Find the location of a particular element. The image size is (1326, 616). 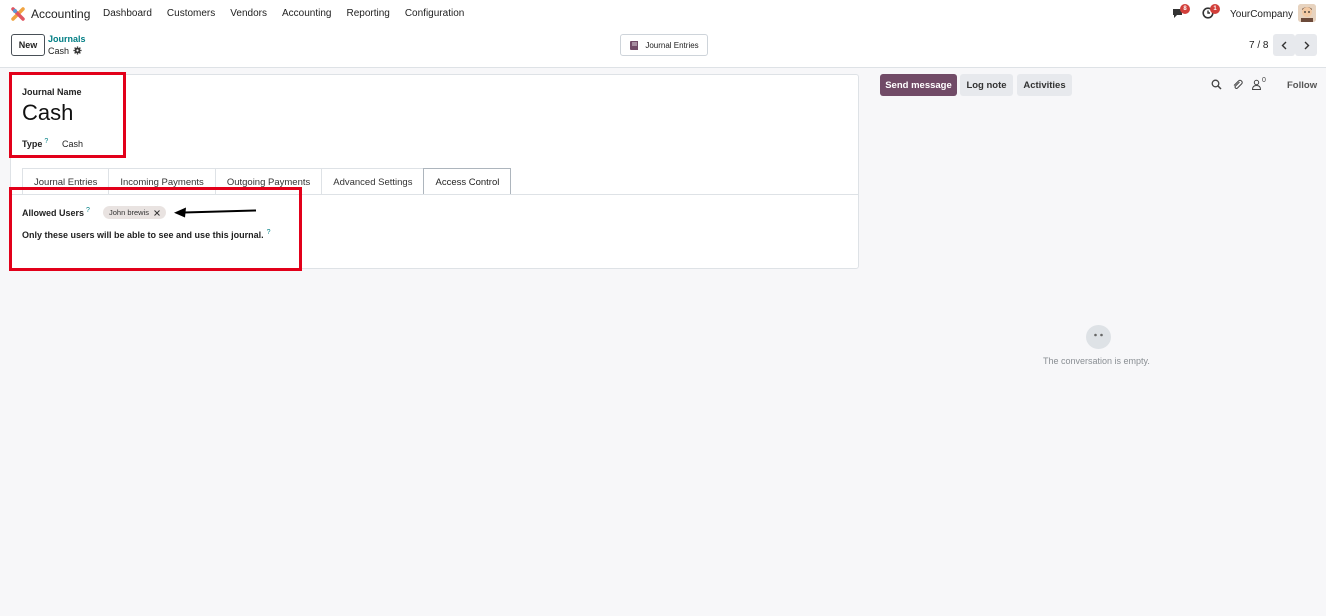

book-icon is located at coordinates (634, 45).